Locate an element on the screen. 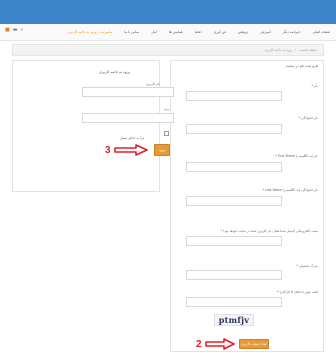  nav-item-conferences: همایش ها is located at coordinates (176, 32).